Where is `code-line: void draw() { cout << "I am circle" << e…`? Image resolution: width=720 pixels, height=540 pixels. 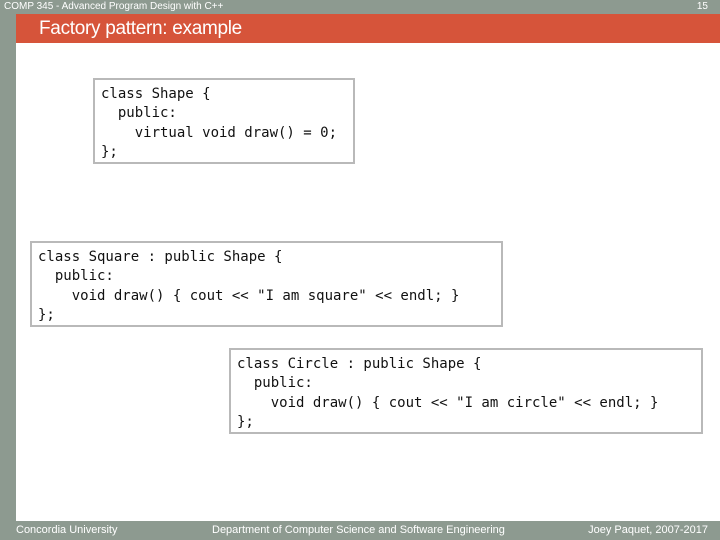
code-line: void draw() { cout << "I am circle" << e… is located at coordinates (448, 402).